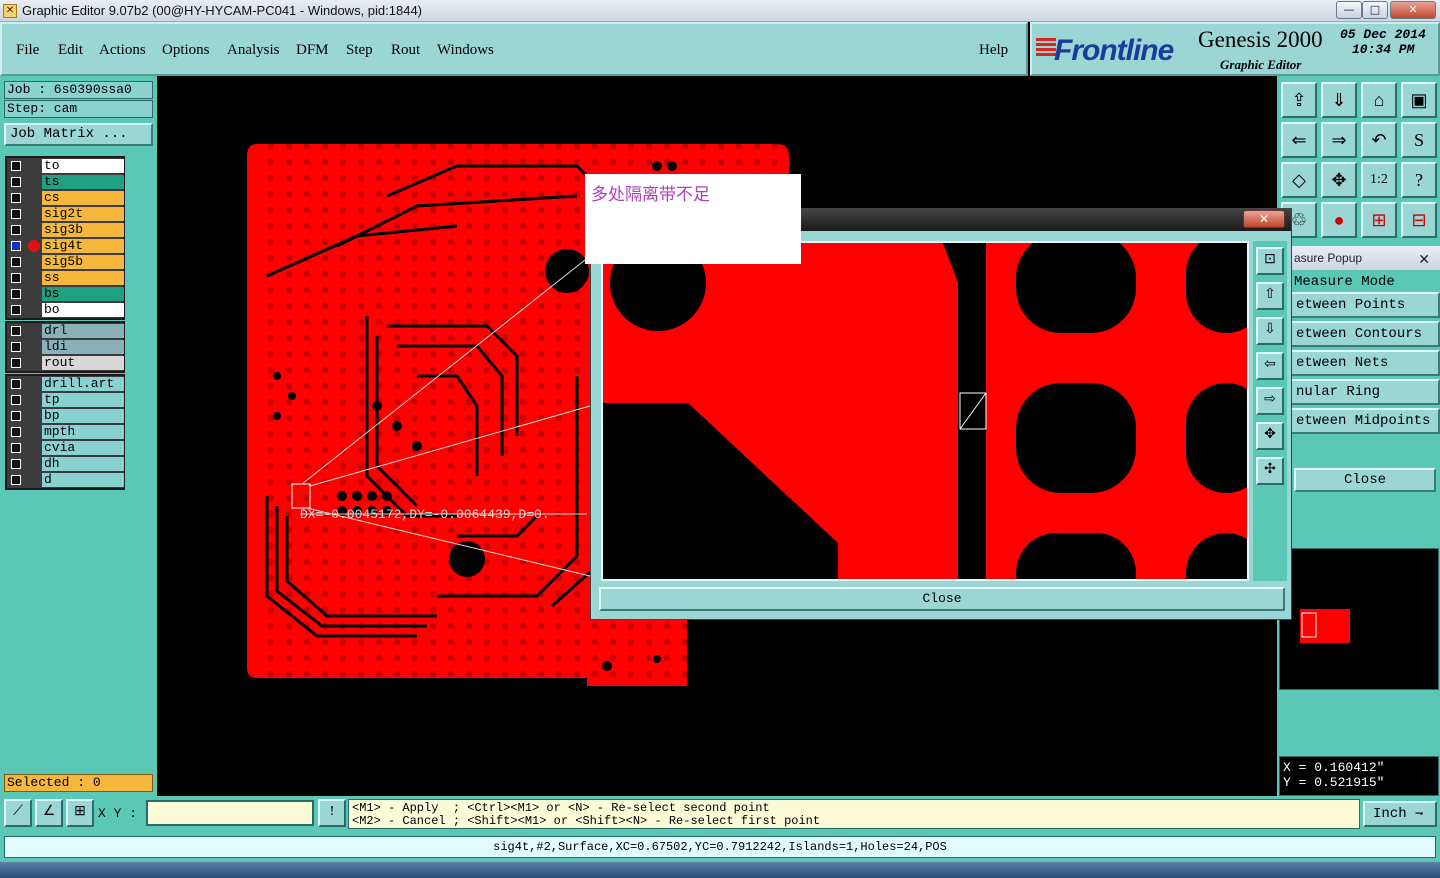  I want to click on product-subtitle: Graphic Editor, so click(1261, 64).